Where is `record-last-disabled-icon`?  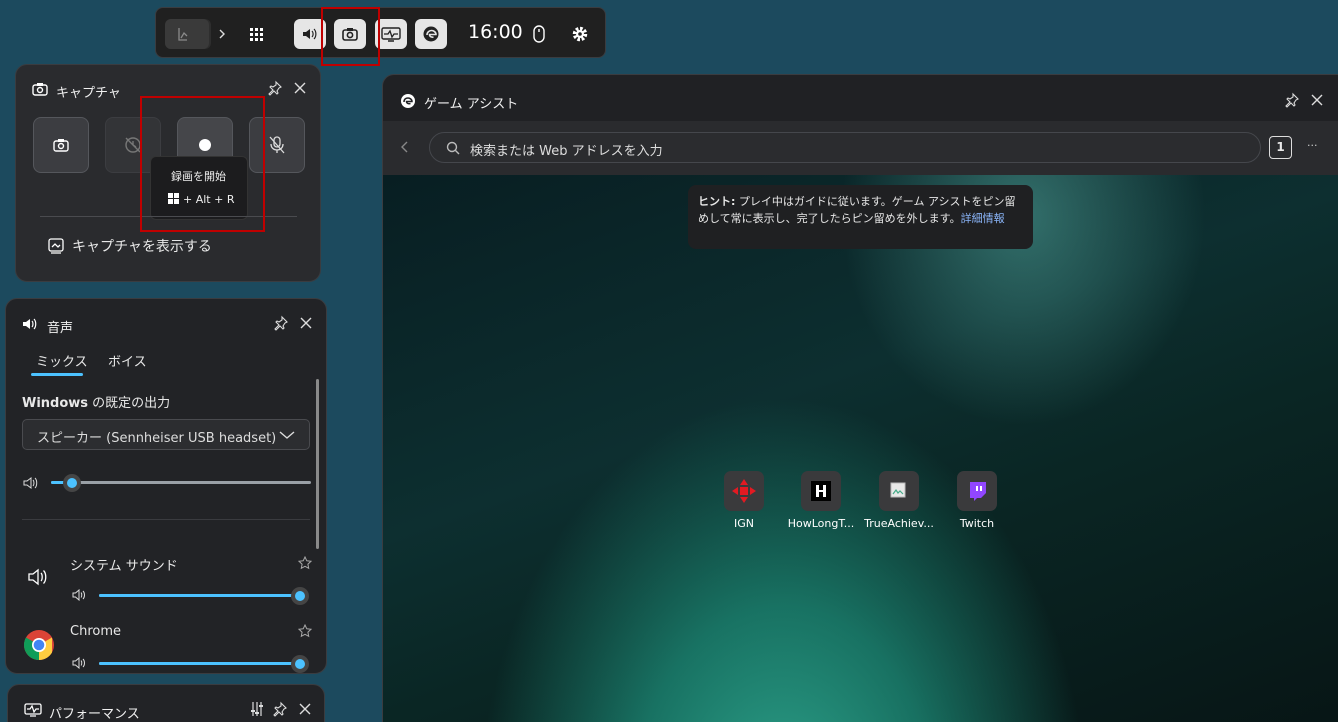 record-last-disabled-icon is located at coordinates (133, 145).